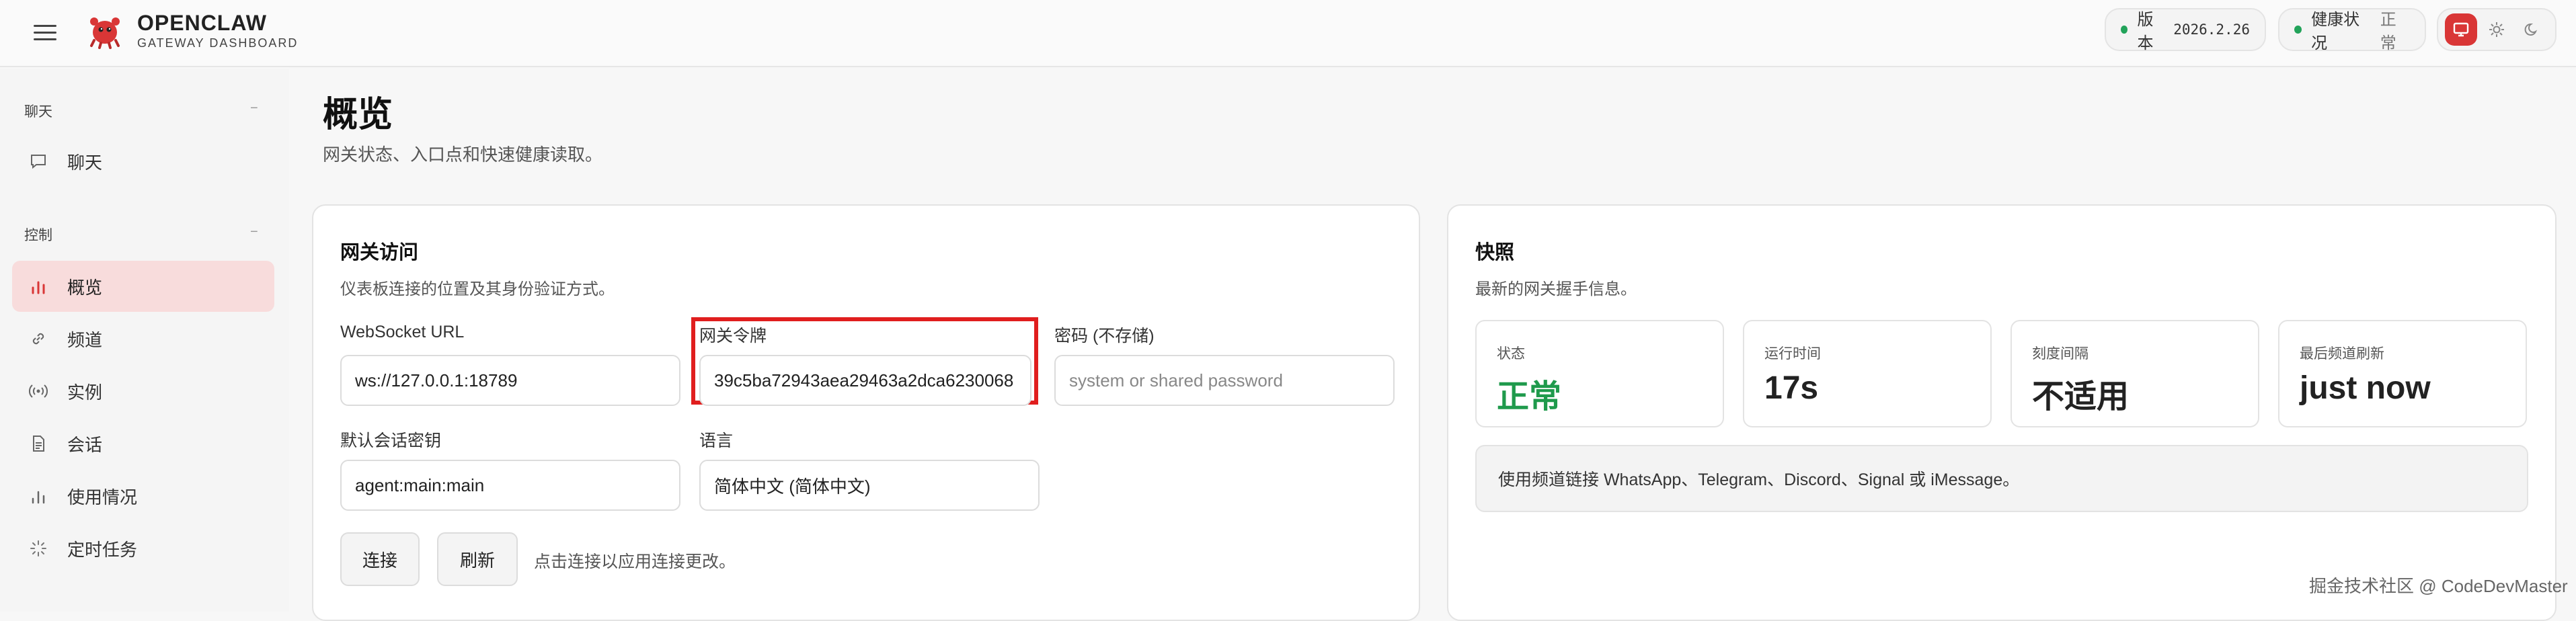 This screenshot has height=621, width=2576. What do you see at coordinates (202, 23) in the screenshot?
I see `brand-title: OPENCLAW` at bounding box center [202, 23].